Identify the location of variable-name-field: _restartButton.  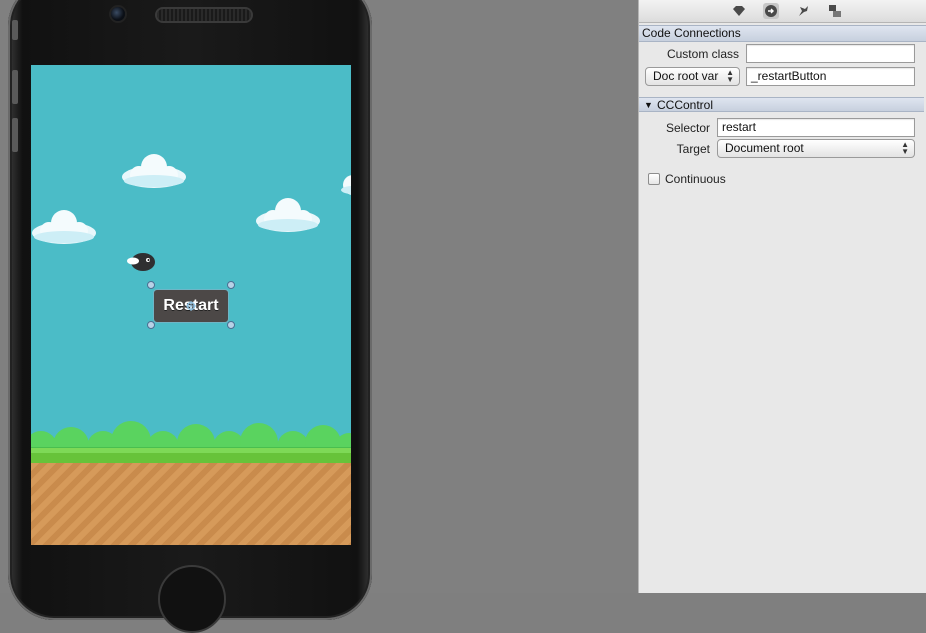
(830, 76).